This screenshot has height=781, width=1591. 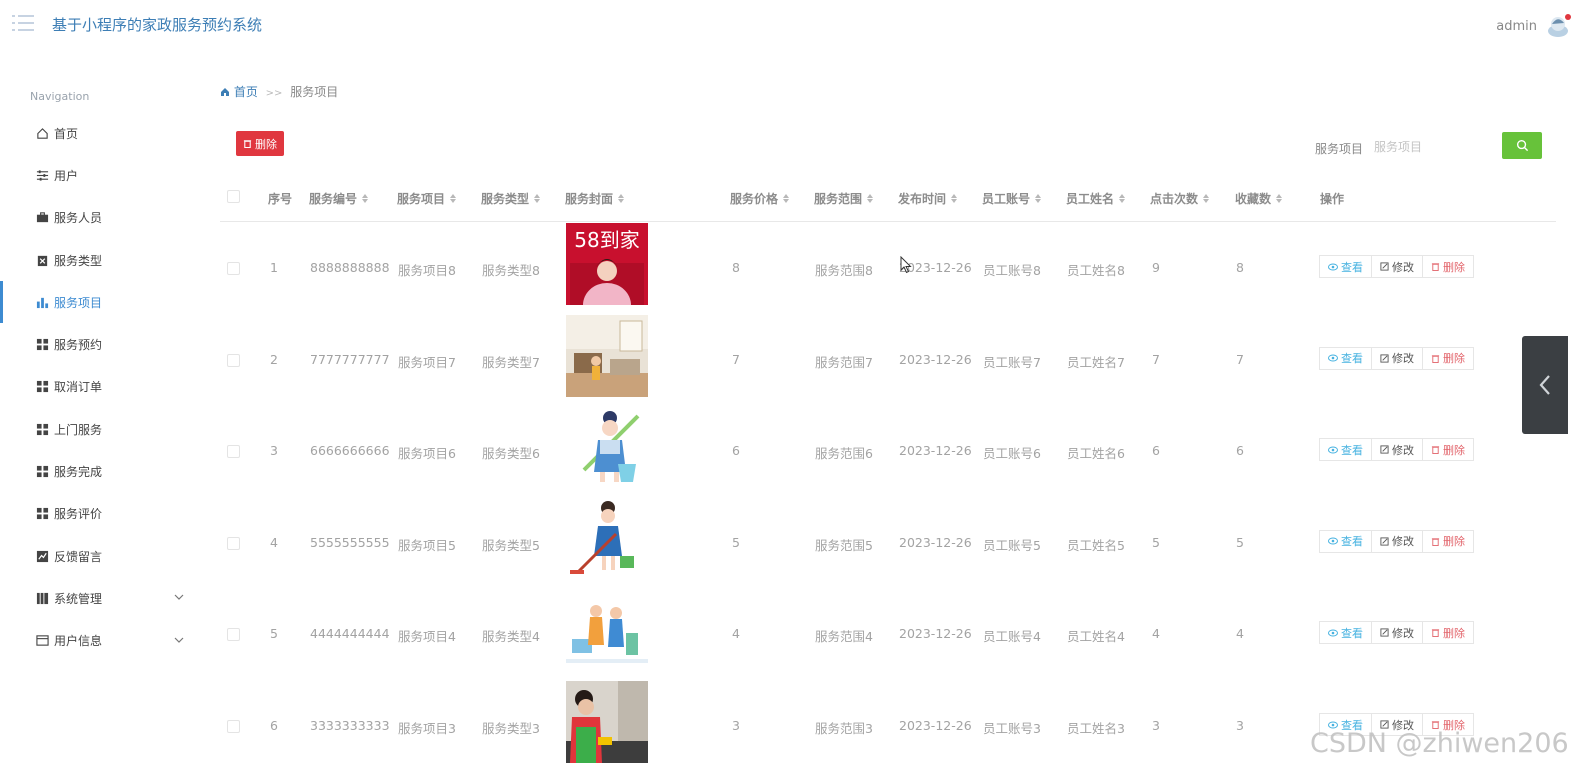 What do you see at coordinates (100, 514) in the screenshot?
I see `sidebar-item-service-review: 服务评价` at bounding box center [100, 514].